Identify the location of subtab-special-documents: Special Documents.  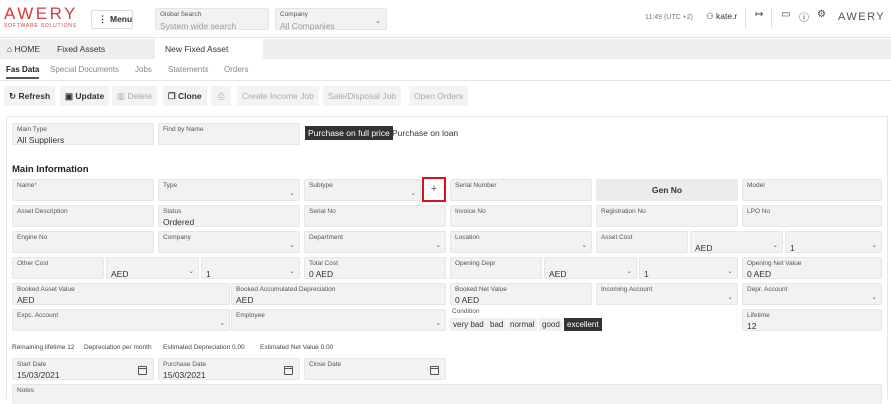
(84, 69).